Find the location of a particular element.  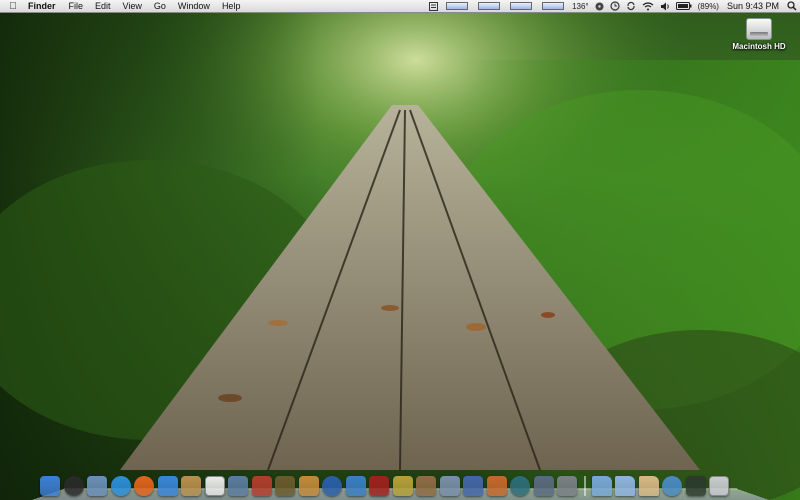

ichat-icon is located at coordinates (167, 486).